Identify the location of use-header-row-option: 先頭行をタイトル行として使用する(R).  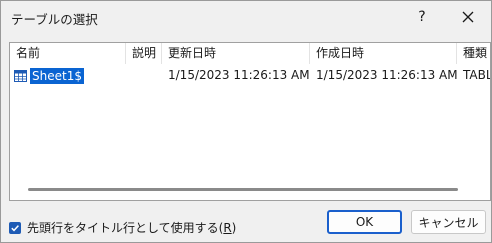
(122, 227).